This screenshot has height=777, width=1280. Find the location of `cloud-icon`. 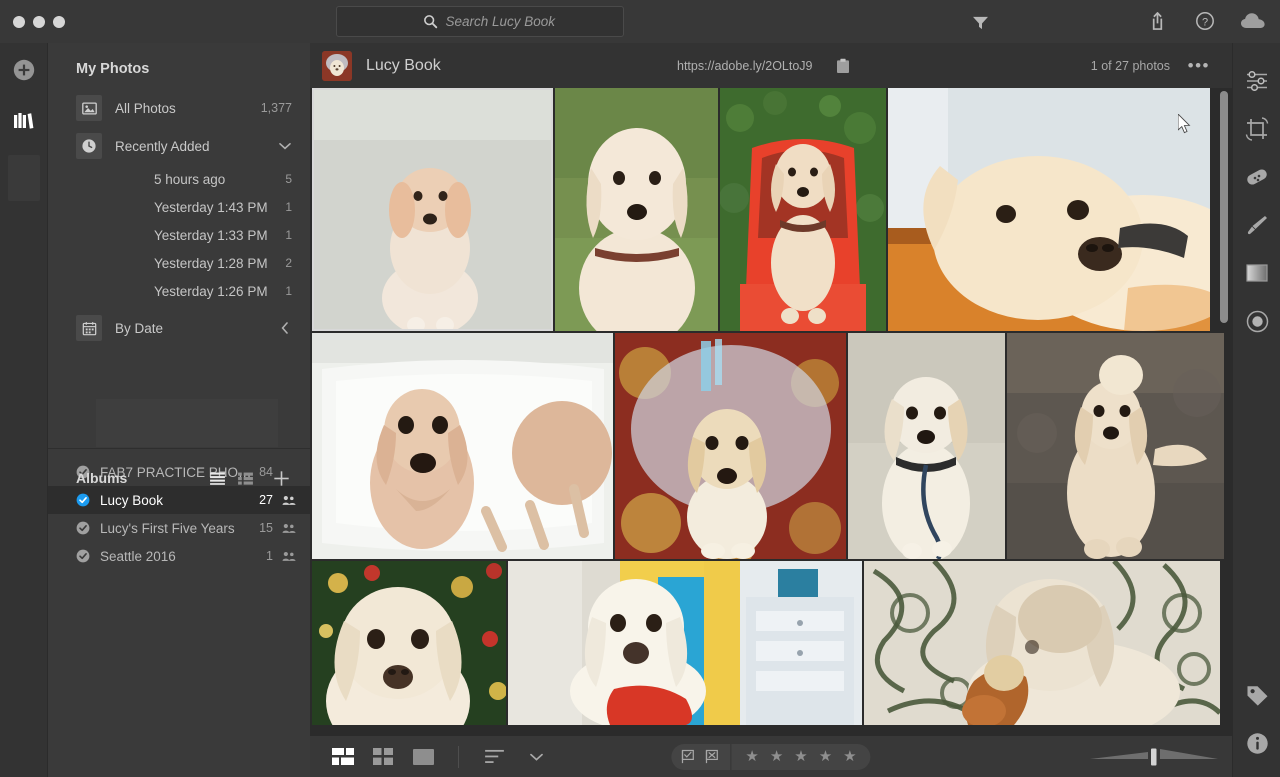

cloud-icon is located at coordinates (1253, 20).